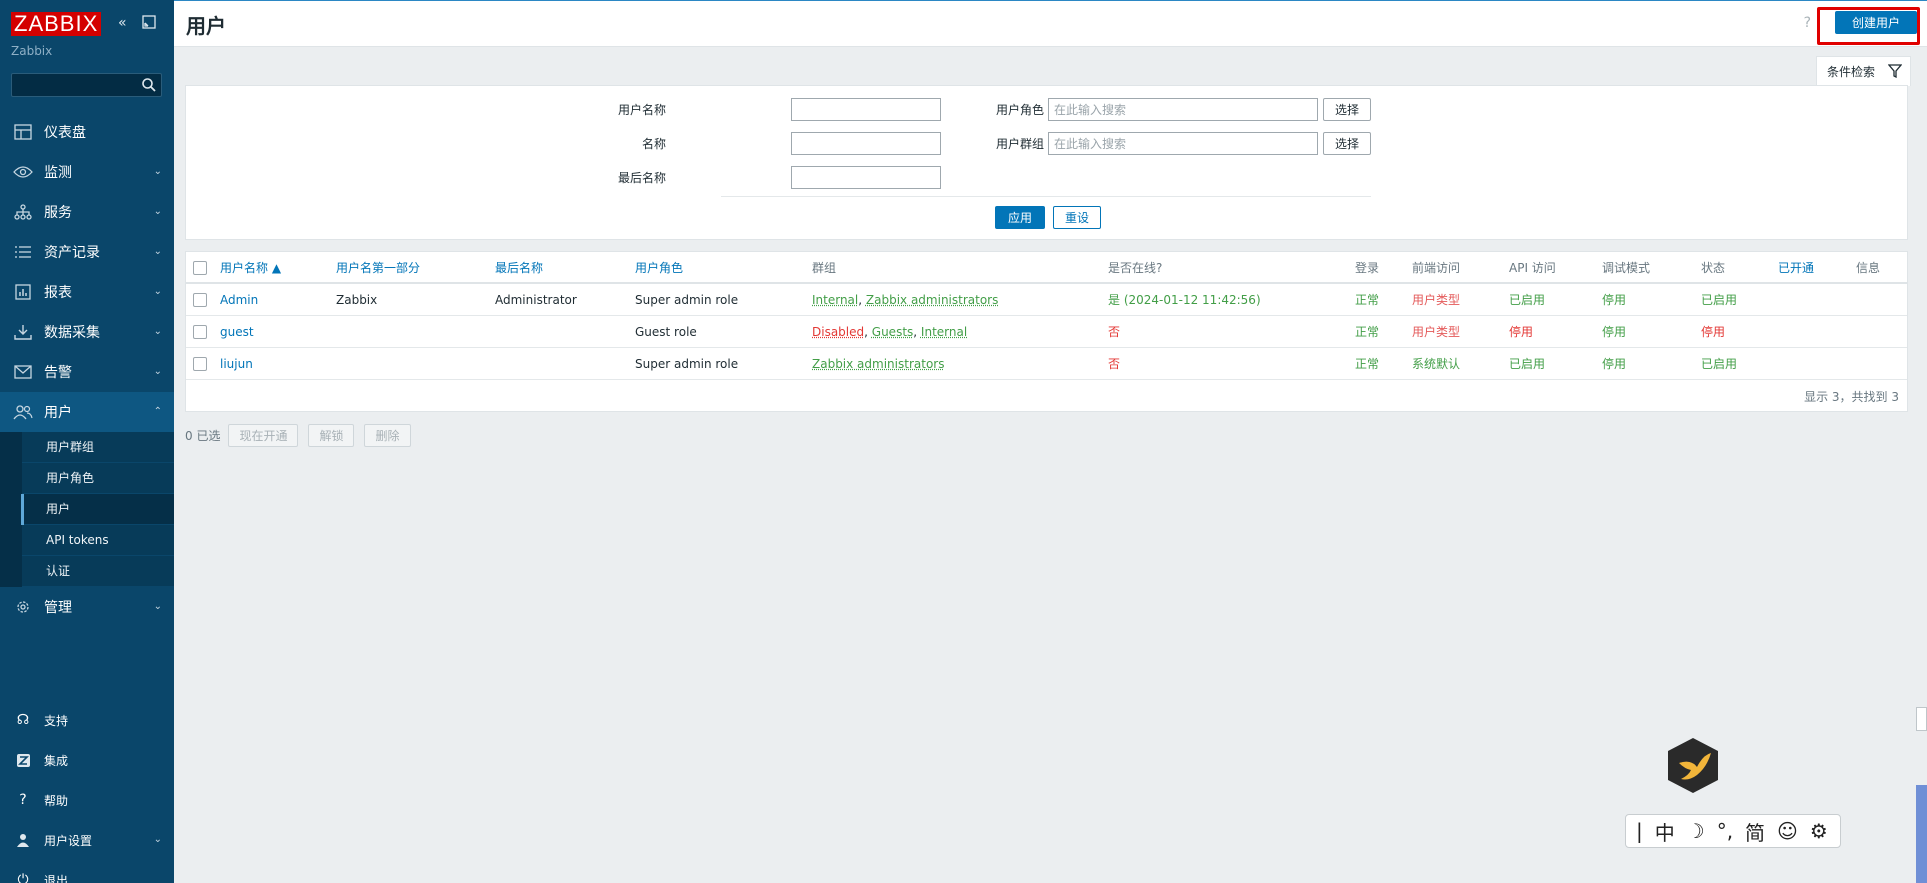 This screenshot has height=883, width=1927. Describe the element at coordinates (1347, 143) in the screenshot. I see `user-group-select-button: 选择` at that location.